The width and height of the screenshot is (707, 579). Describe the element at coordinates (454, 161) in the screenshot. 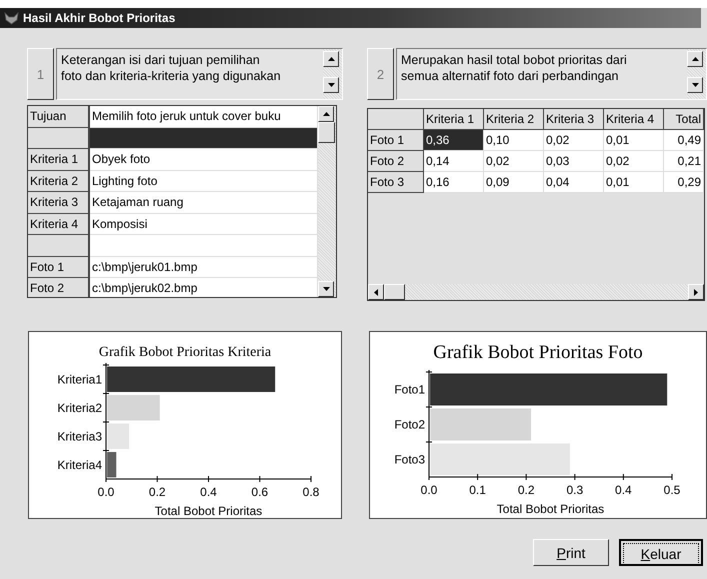

I see `table-cell: 0,14` at that location.